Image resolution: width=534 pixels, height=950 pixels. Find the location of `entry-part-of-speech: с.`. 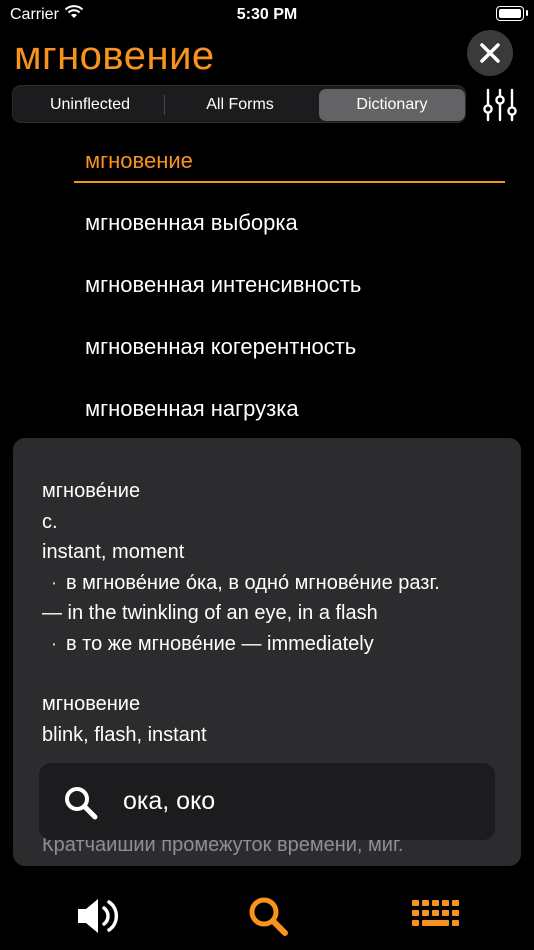

entry-part-of-speech: с. is located at coordinates (50, 521).